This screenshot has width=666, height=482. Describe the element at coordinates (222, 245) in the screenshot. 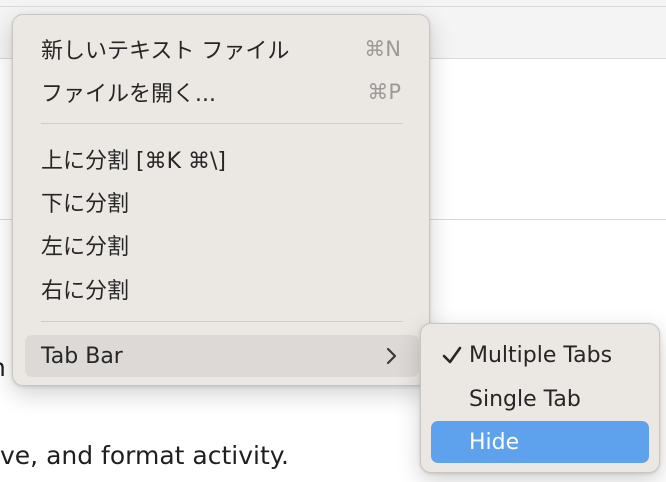

I see `menu-item-split-left: 左に分割` at that location.